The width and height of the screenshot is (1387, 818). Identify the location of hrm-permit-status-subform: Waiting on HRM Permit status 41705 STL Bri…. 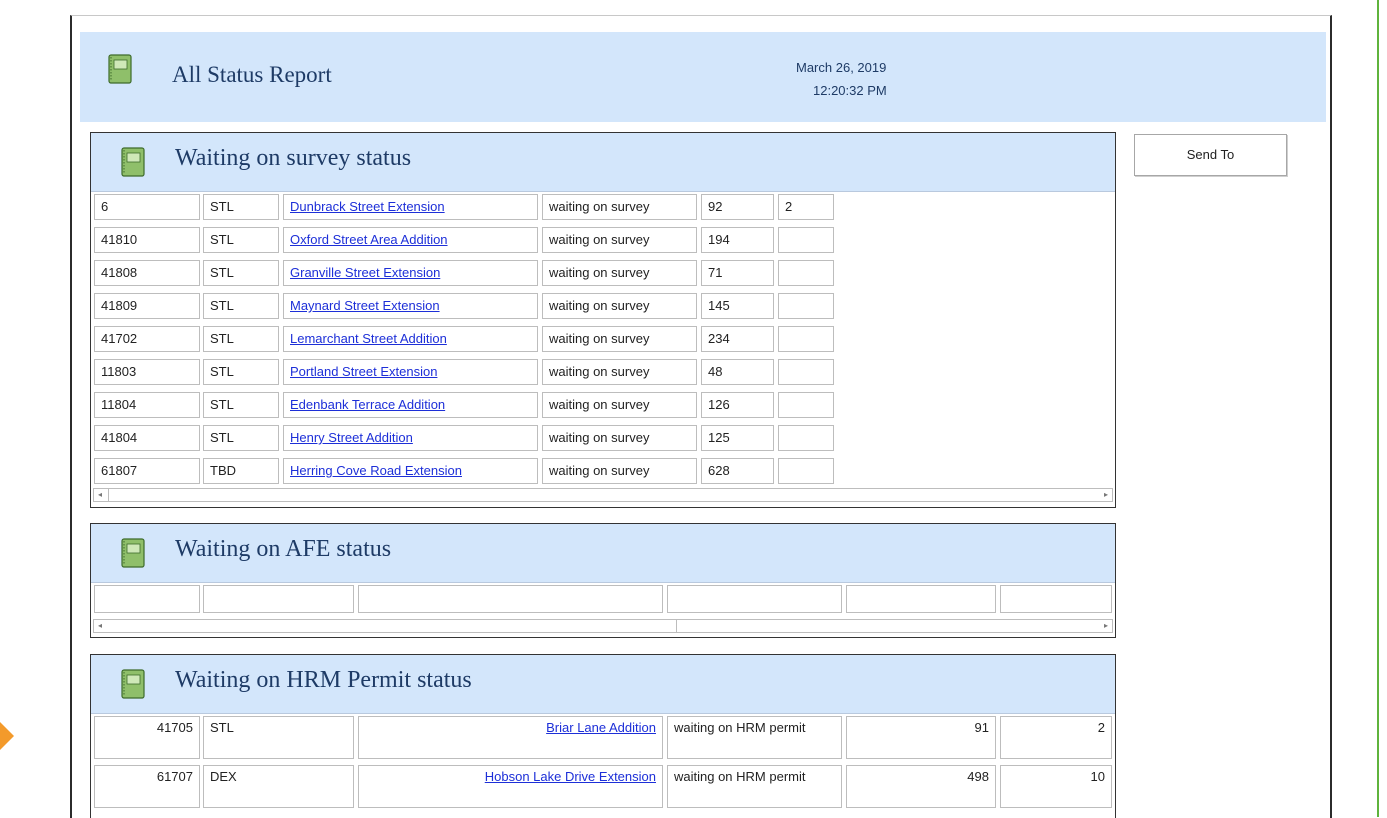
(603, 736).